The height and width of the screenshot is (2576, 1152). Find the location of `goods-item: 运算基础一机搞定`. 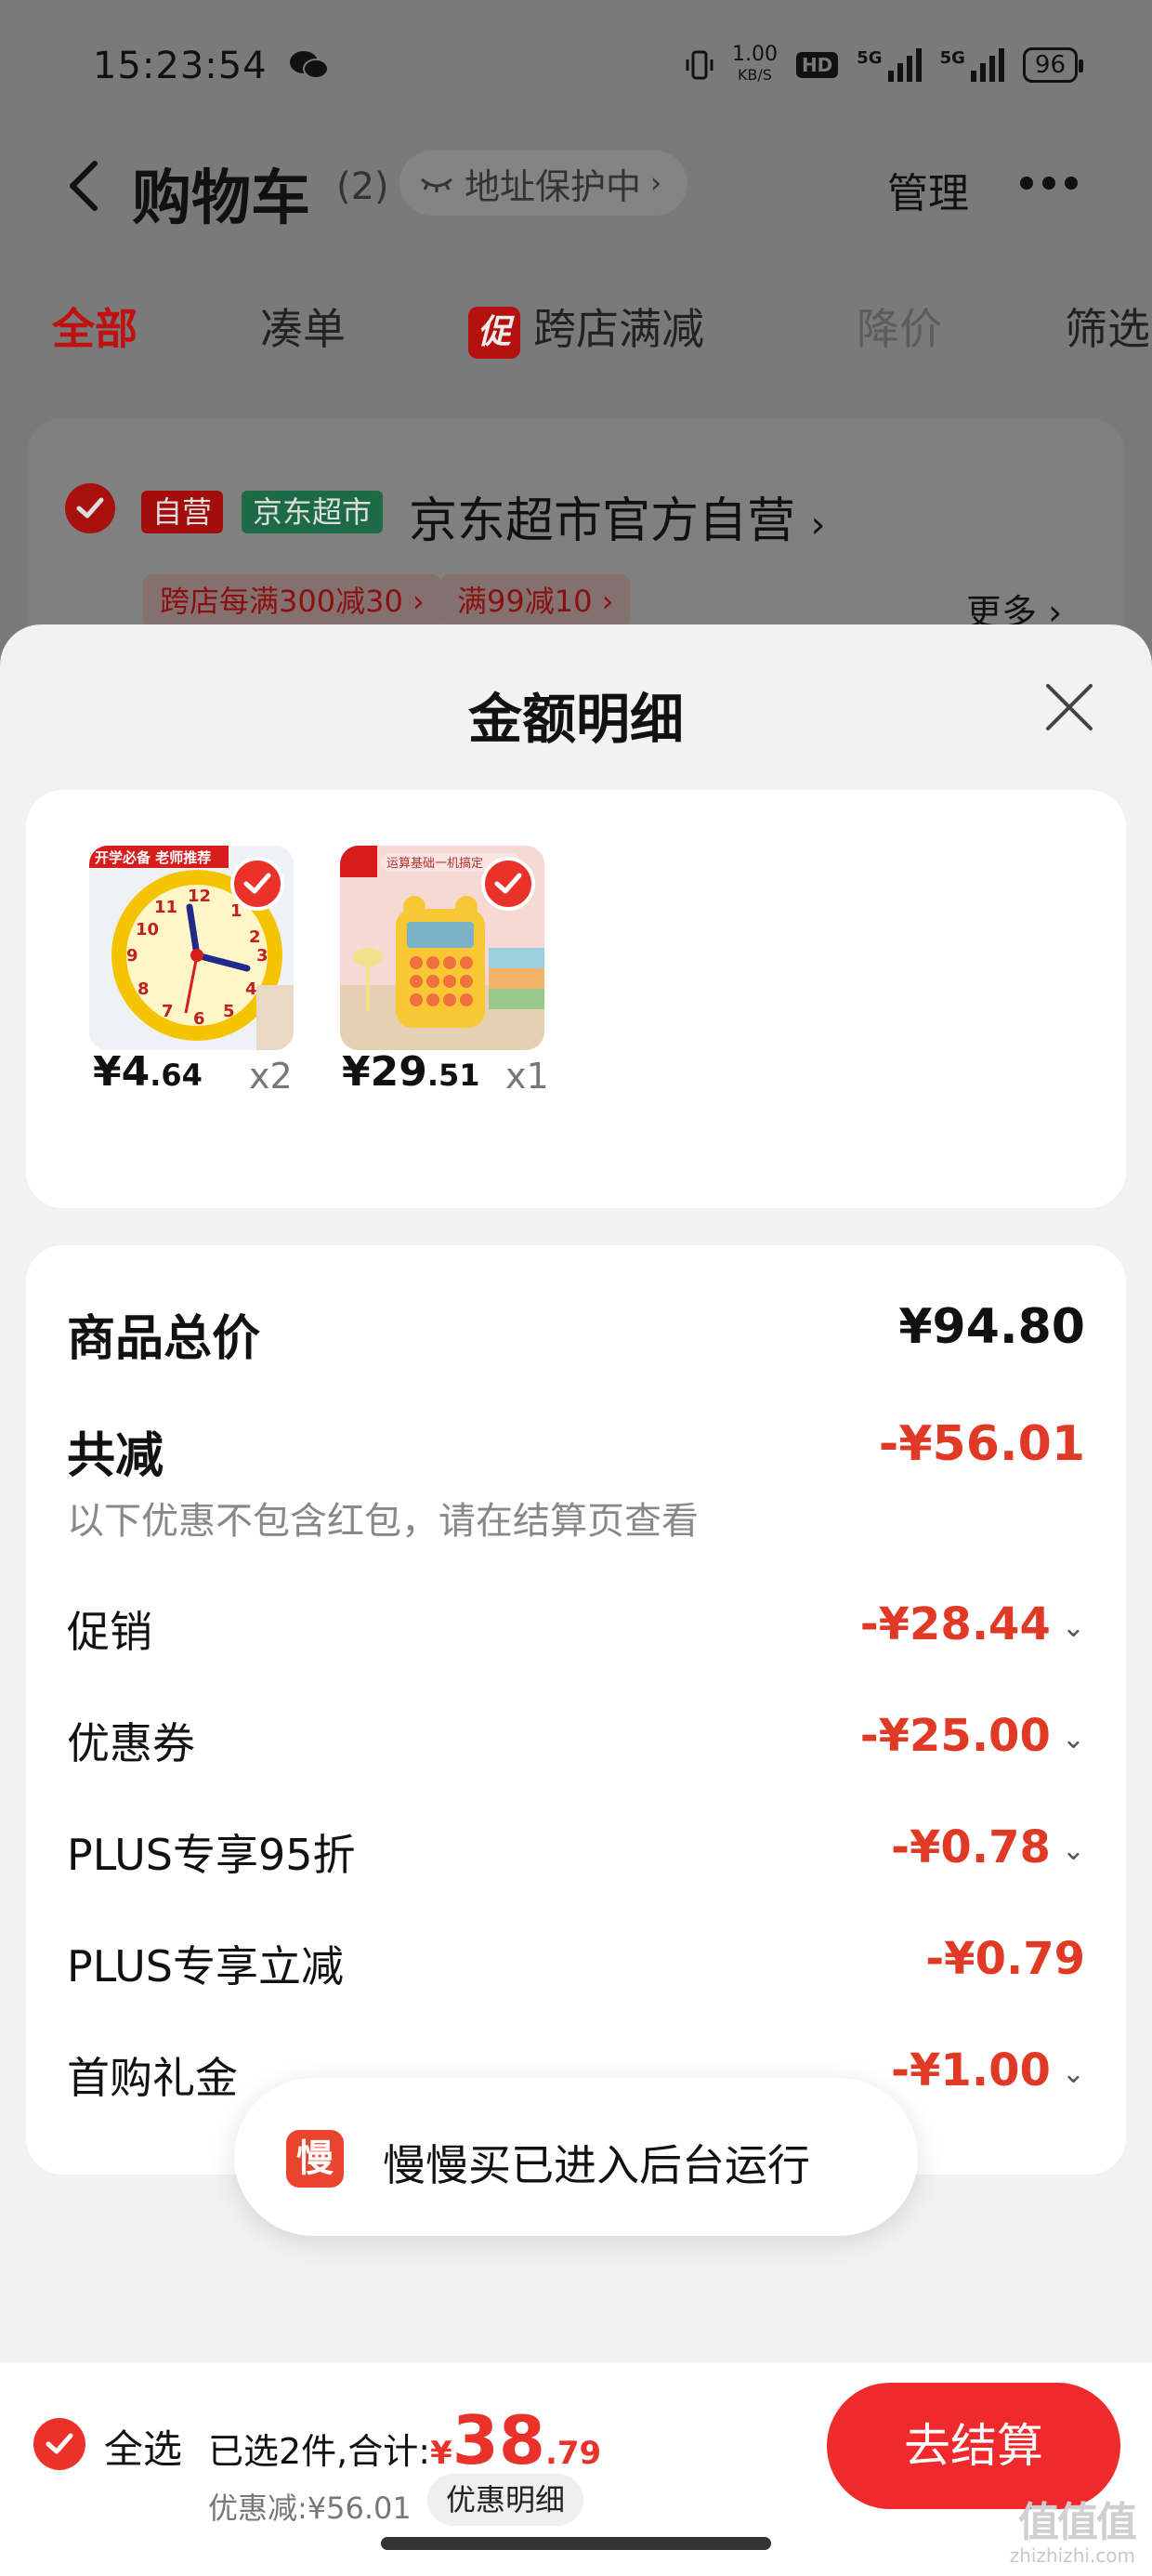

goods-item: 运算基础一机搞定 is located at coordinates (442, 948).